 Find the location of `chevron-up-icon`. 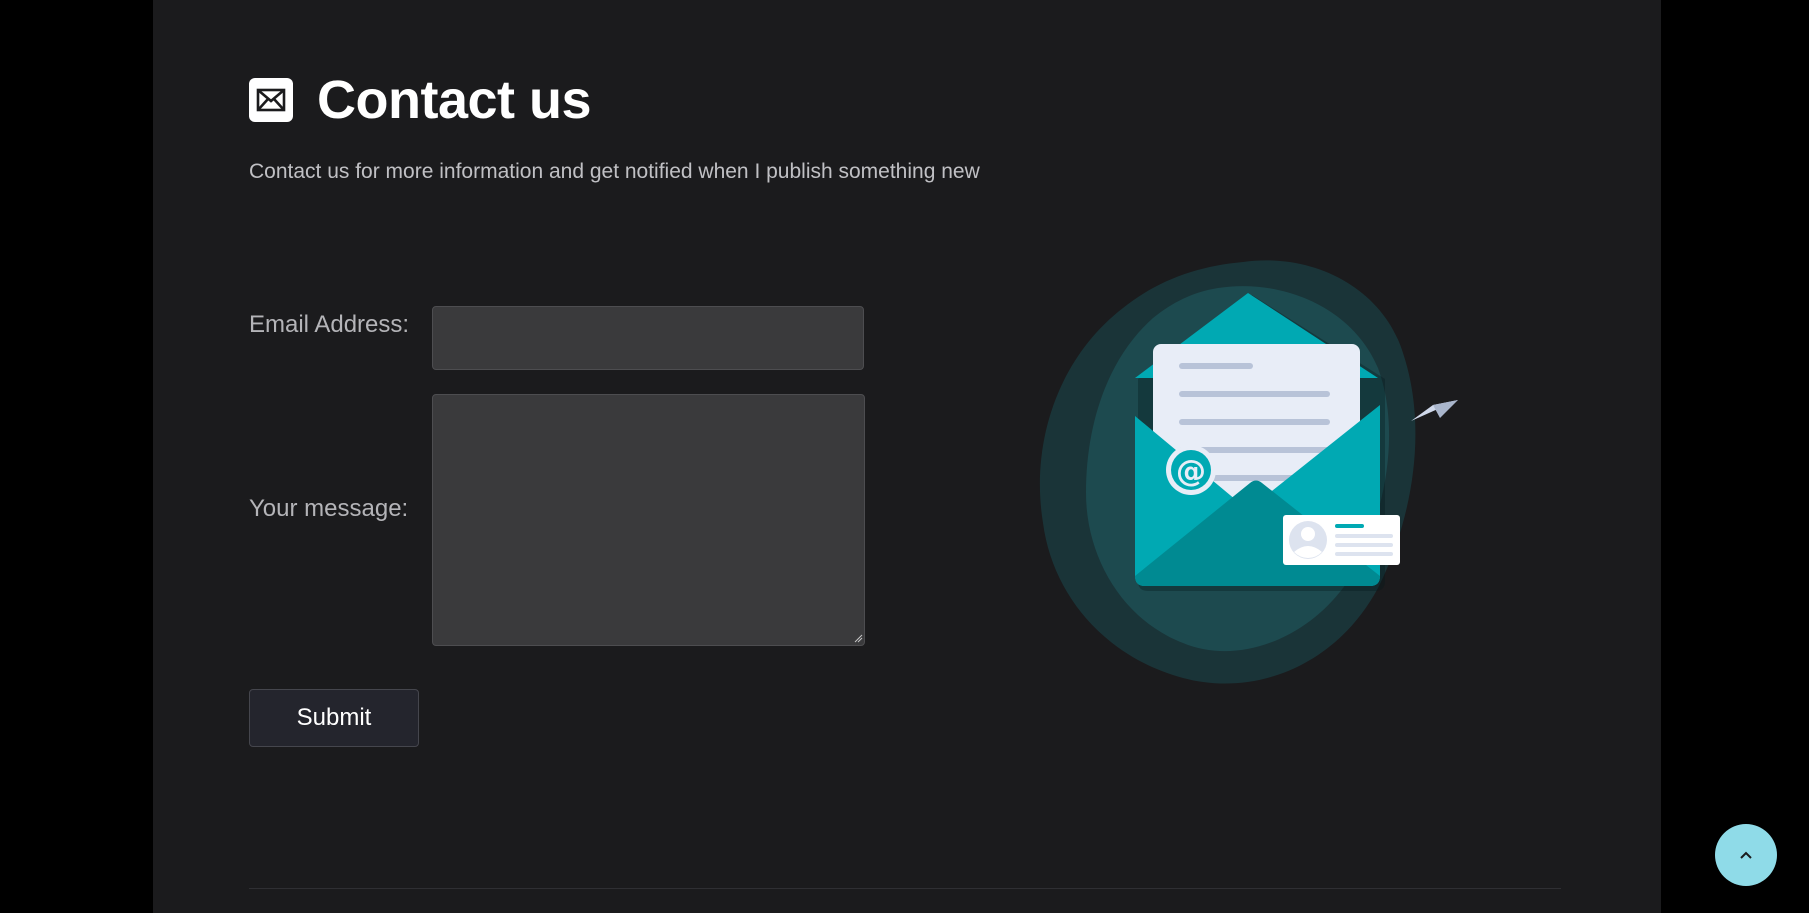

chevron-up-icon is located at coordinates (1746, 855).